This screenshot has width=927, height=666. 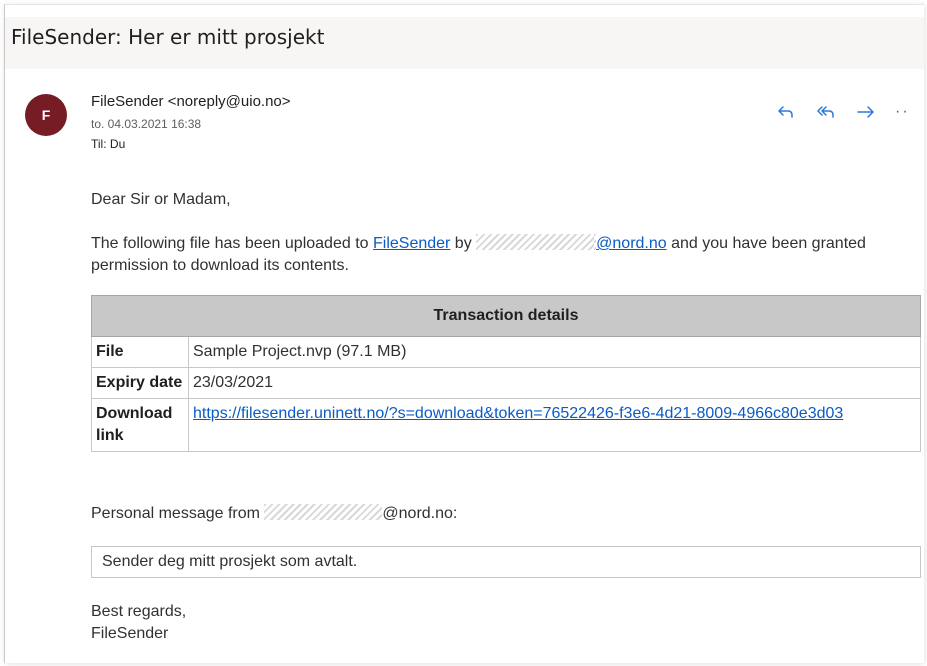 I want to click on personal-message-label: Personal message from @nord.no:, so click(x=274, y=514).